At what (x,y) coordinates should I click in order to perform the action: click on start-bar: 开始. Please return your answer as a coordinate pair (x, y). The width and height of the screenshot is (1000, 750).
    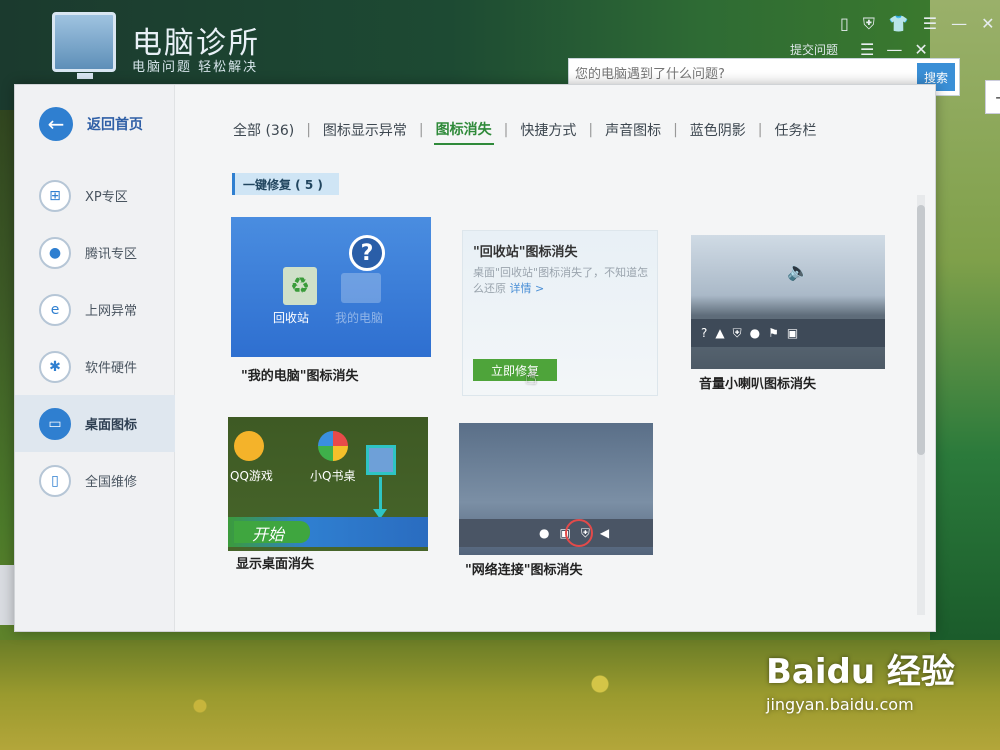
    Looking at the image, I should click on (328, 532).